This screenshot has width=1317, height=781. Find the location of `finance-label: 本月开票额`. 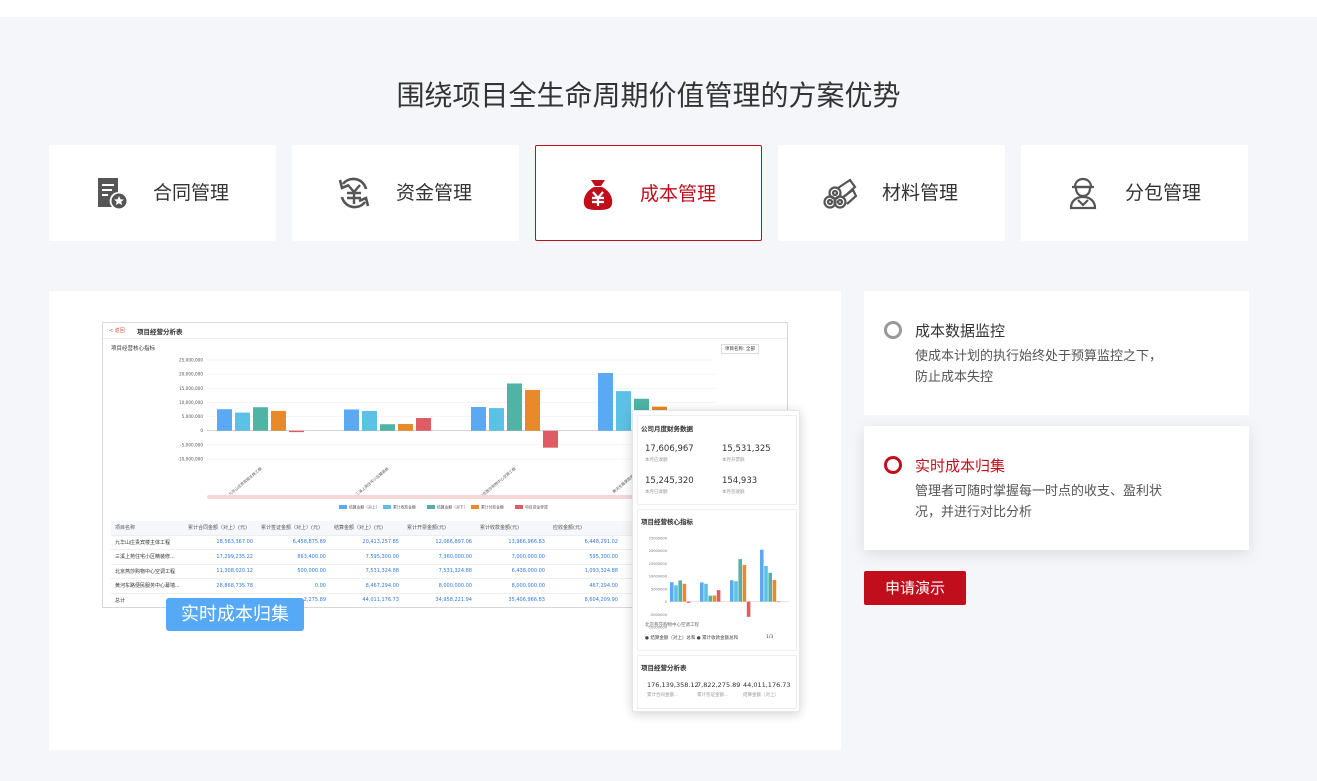

finance-label: 本月开票额 is located at coordinates (733, 460).